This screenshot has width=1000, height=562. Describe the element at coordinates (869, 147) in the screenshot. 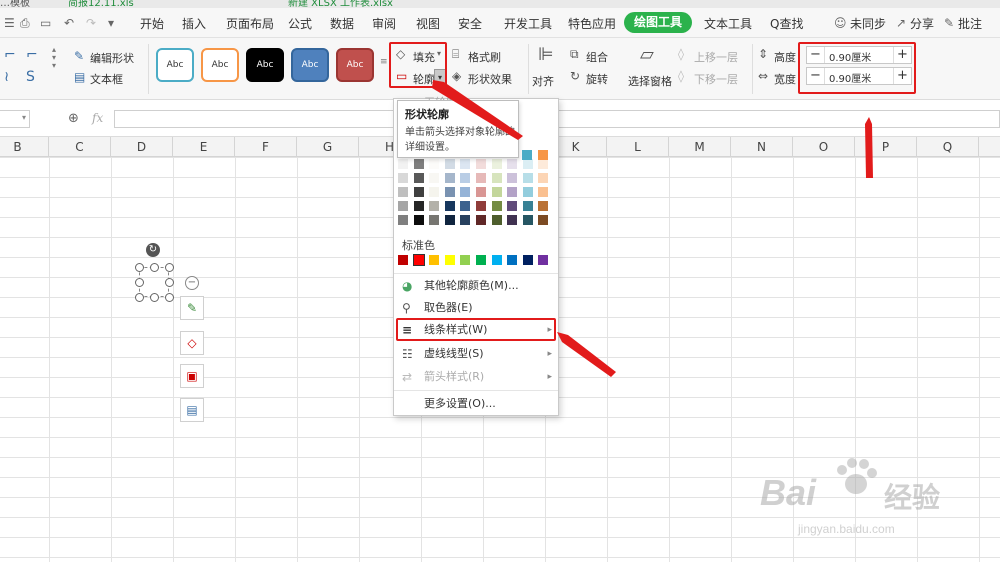

I see `arrow-to-size` at that location.